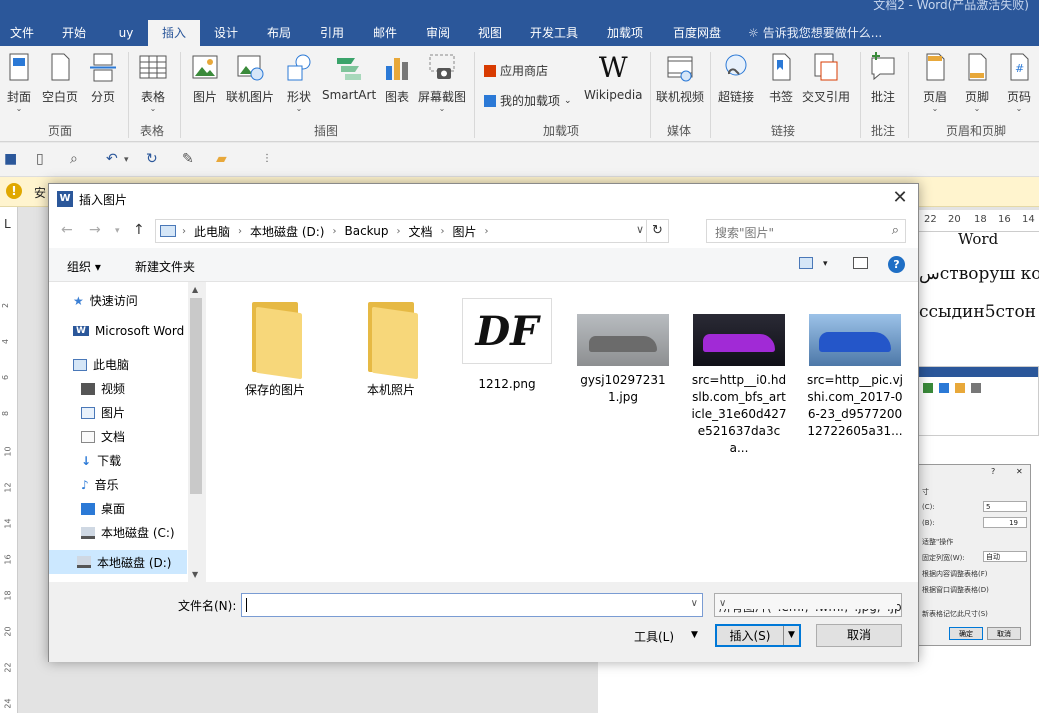 The height and width of the screenshot is (713, 1039). I want to click on page-number-button: # 页码 ⌄, so click(1019, 82).